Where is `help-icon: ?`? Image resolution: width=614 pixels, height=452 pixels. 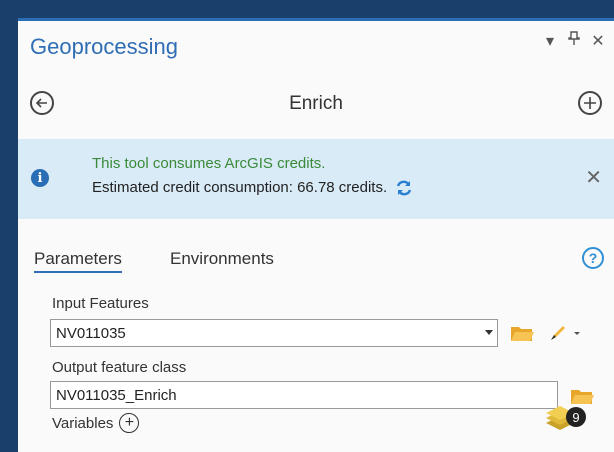 help-icon: ? is located at coordinates (593, 258).